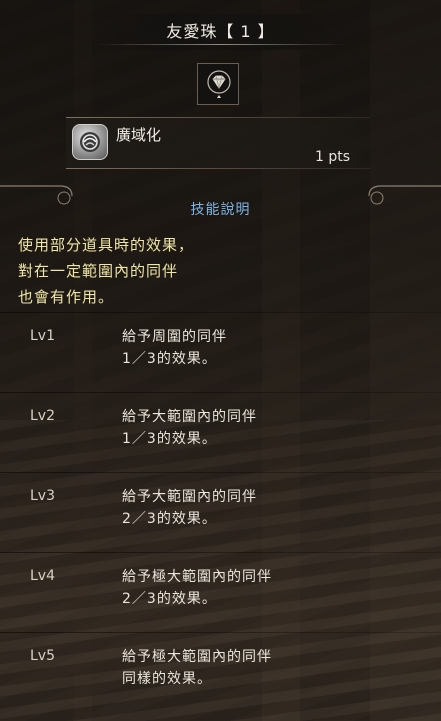 The height and width of the screenshot is (721, 441). Describe the element at coordinates (220, 210) in the screenshot. I see `skill-description-header: 技能說明` at that location.